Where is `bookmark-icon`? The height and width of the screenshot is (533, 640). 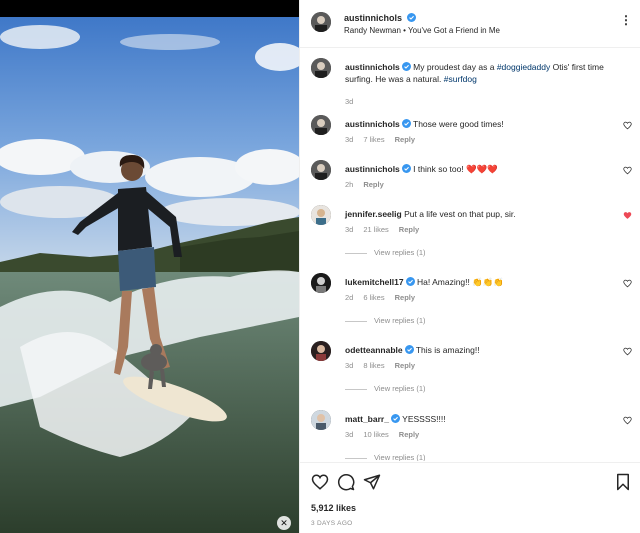
bookmark-icon is located at coordinates (623, 482).